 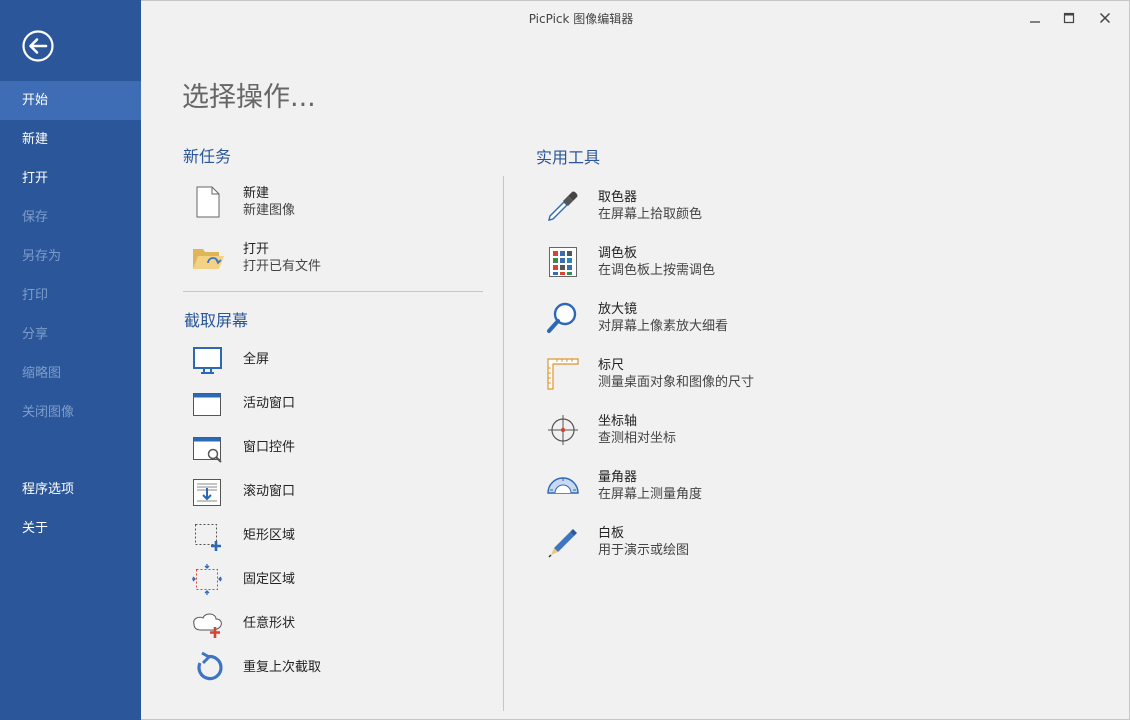 I want to click on section-divider, so click(x=333, y=291).